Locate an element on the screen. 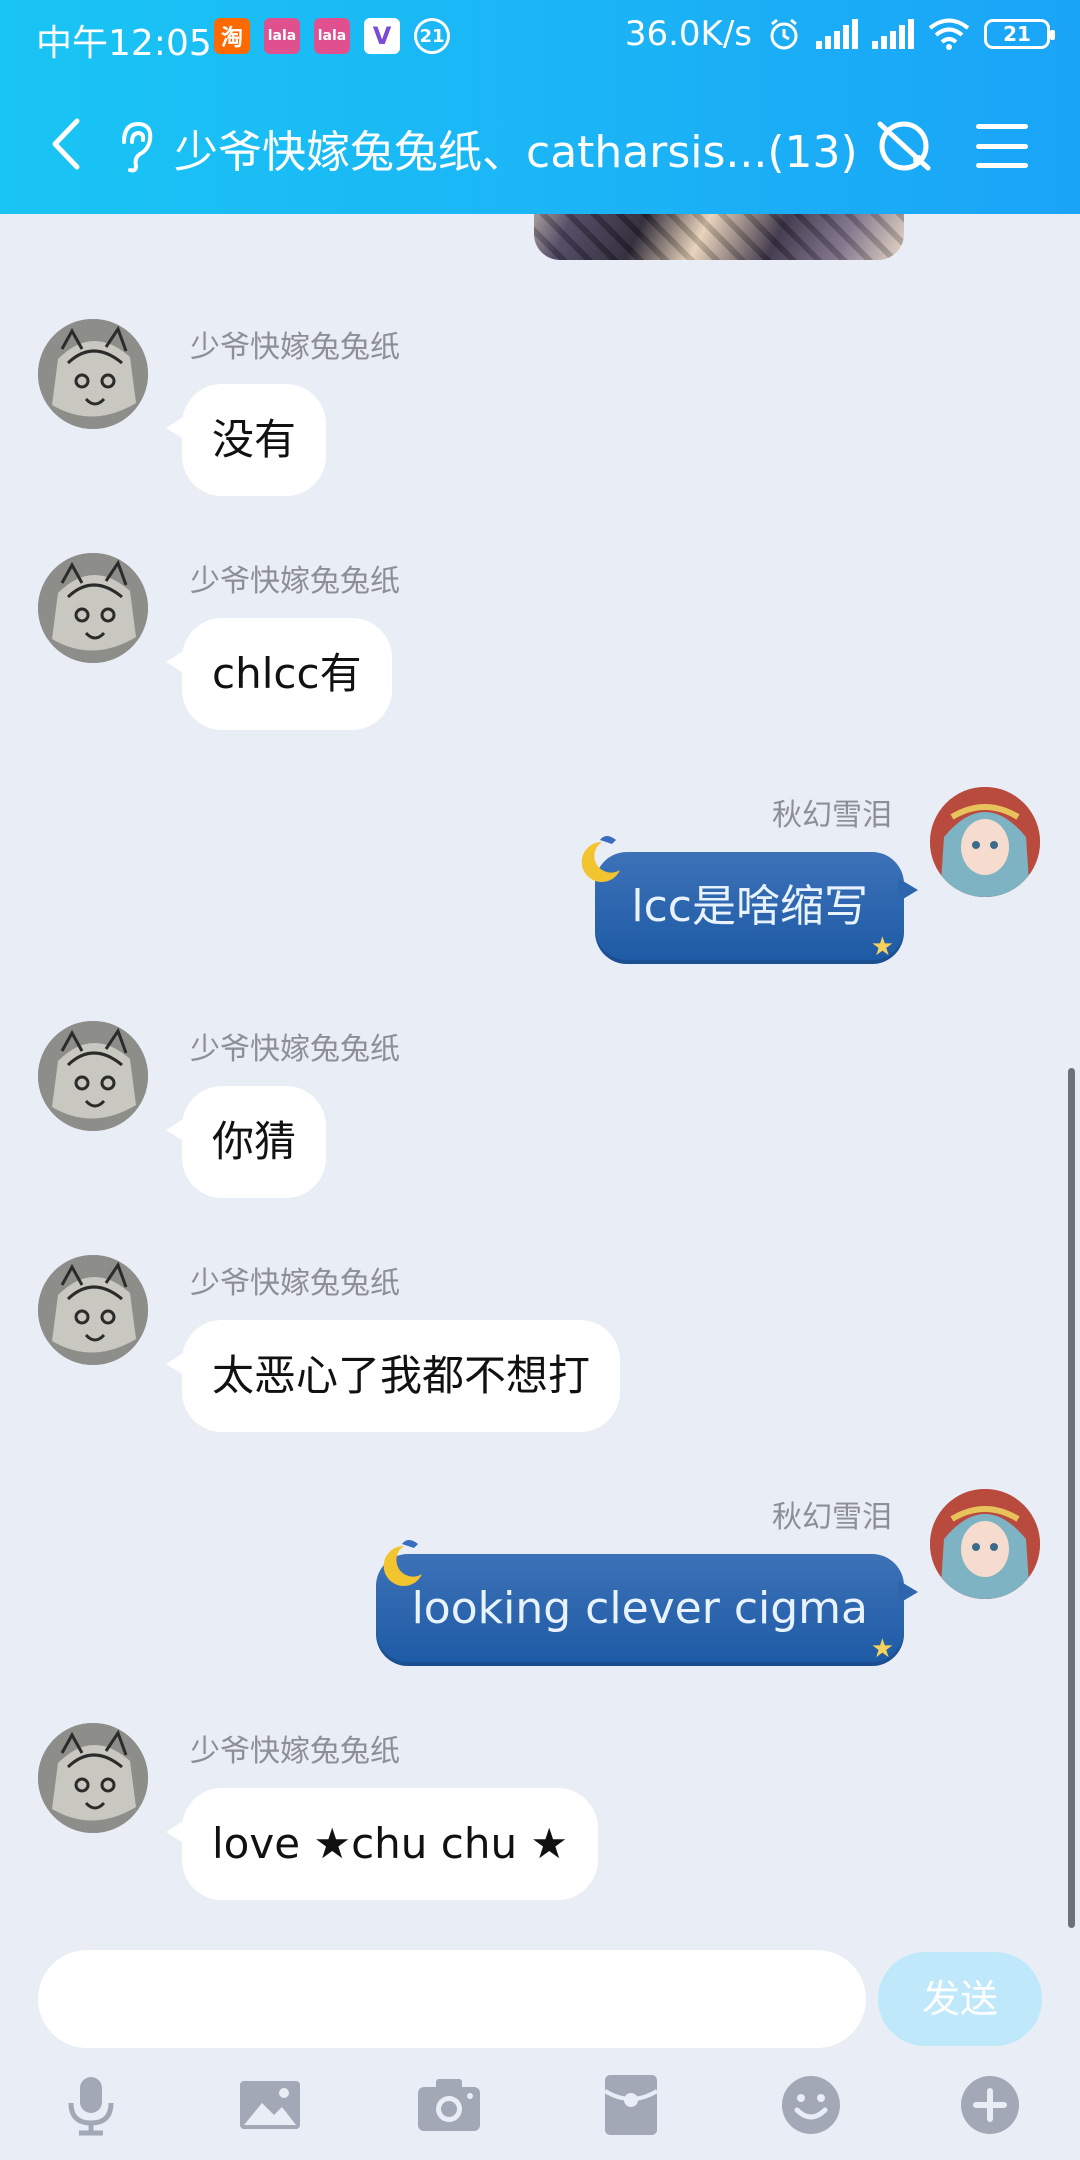 This screenshot has height=2160, width=1080. chevron-left-icon is located at coordinates (66, 144).